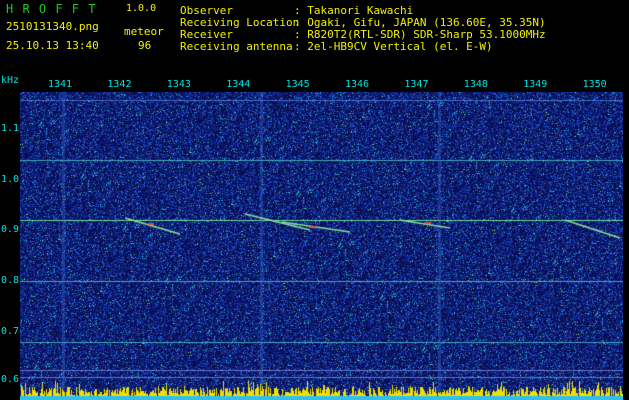  Describe the element at coordinates (10, 128) in the screenshot. I see `y-tick-label: 1.1` at that location.